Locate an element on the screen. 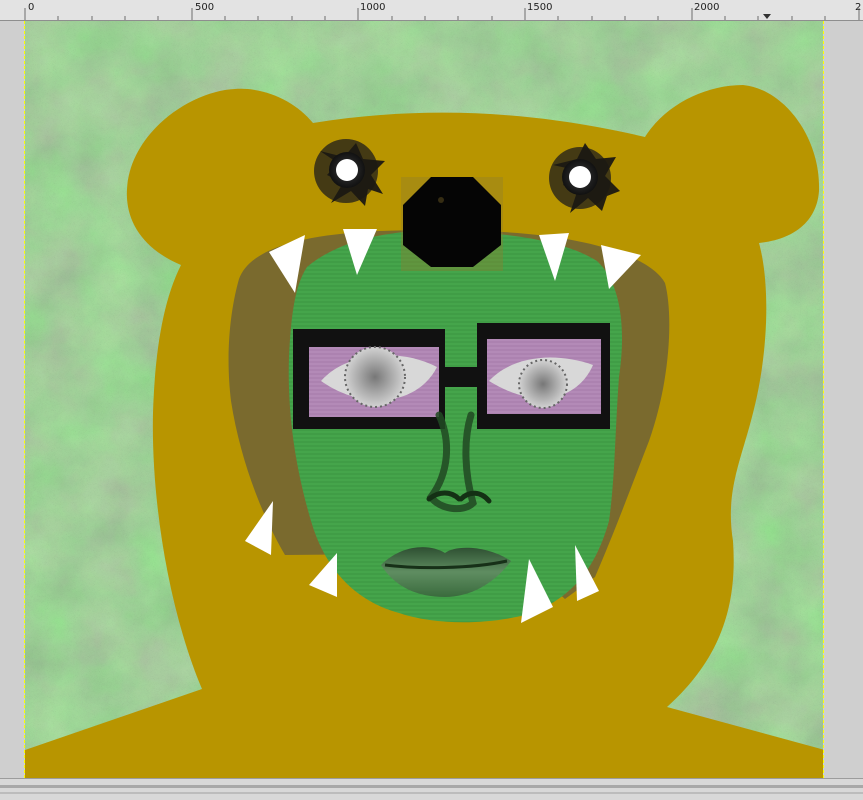 This screenshot has width=863, height=800. scrollbar-track-line-secondary is located at coordinates (431, 793).